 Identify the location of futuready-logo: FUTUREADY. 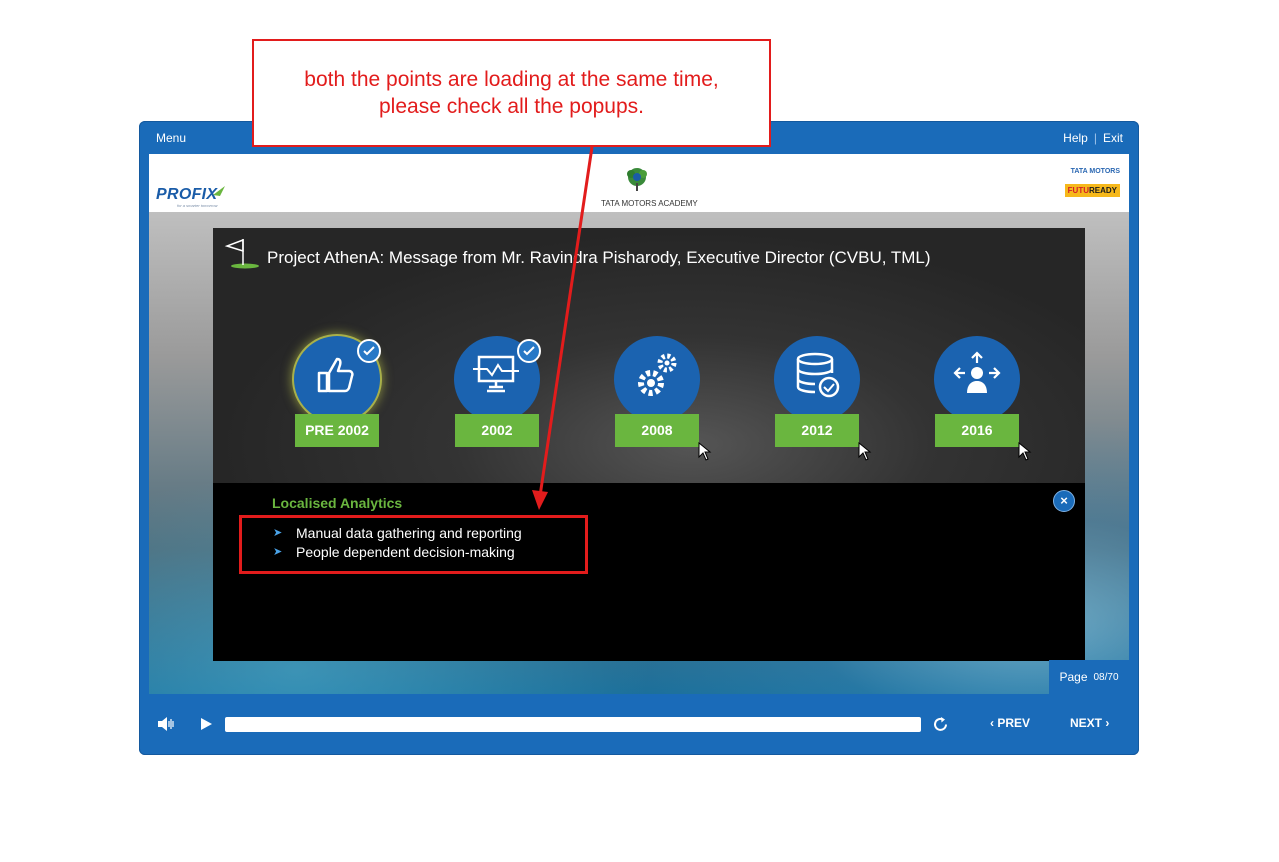
(1092, 190).